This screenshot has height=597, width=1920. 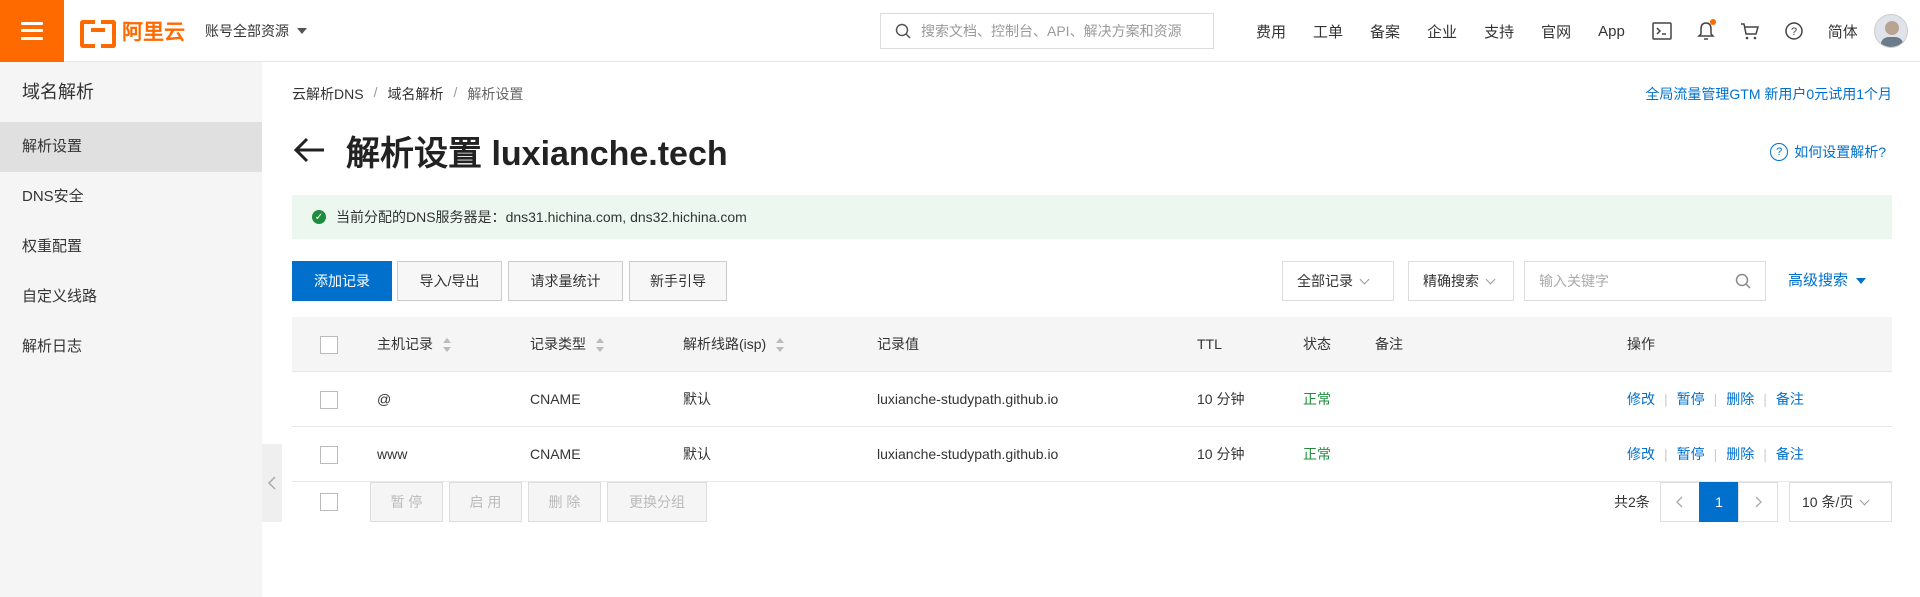 I want to click on cell-line: 默认, so click(x=697, y=399).